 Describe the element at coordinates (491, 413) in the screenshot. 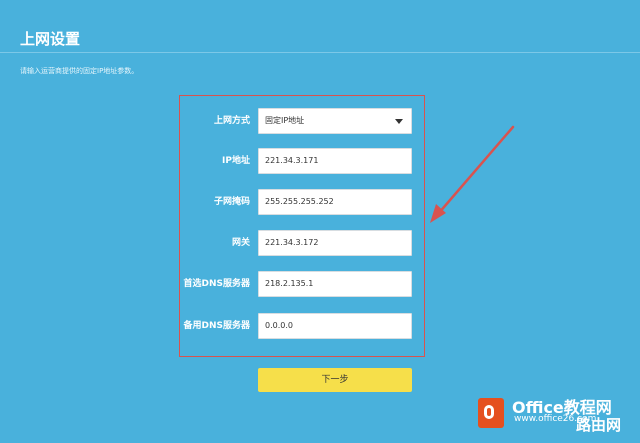

I see `office-logo-icon` at that location.